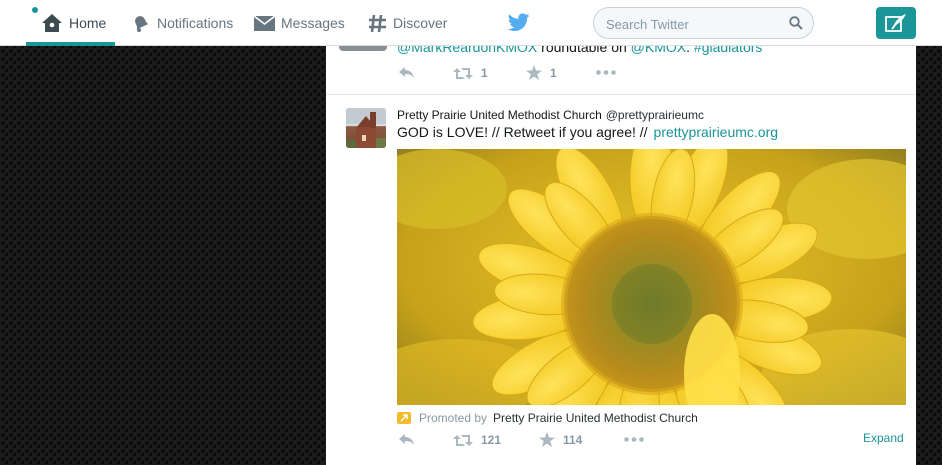 The image size is (942, 465). What do you see at coordinates (70, 44) in the screenshot?
I see `active-tab-underline` at bounding box center [70, 44].